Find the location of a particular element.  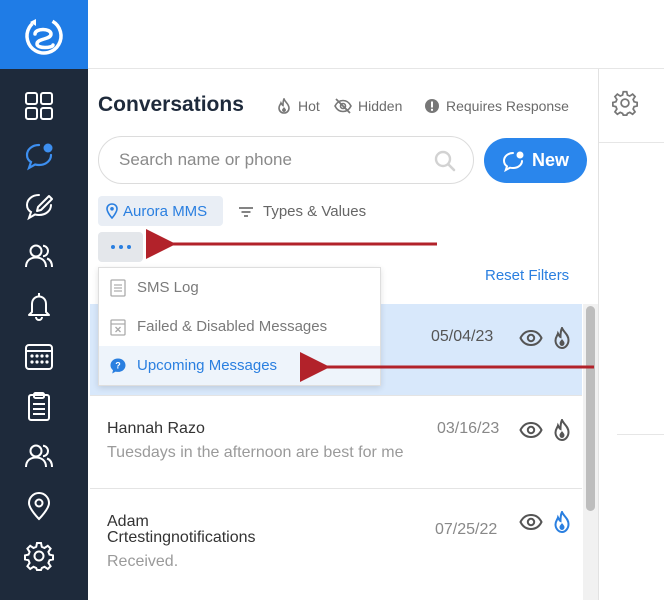

failed-message-icon is located at coordinates (118, 327).